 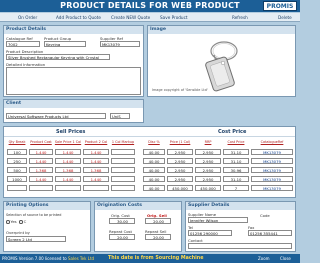 What do you see at coordinates (210, 233) in the screenshot?
I see `tel-input: 01256 290000` at bounding box center [210, 233].